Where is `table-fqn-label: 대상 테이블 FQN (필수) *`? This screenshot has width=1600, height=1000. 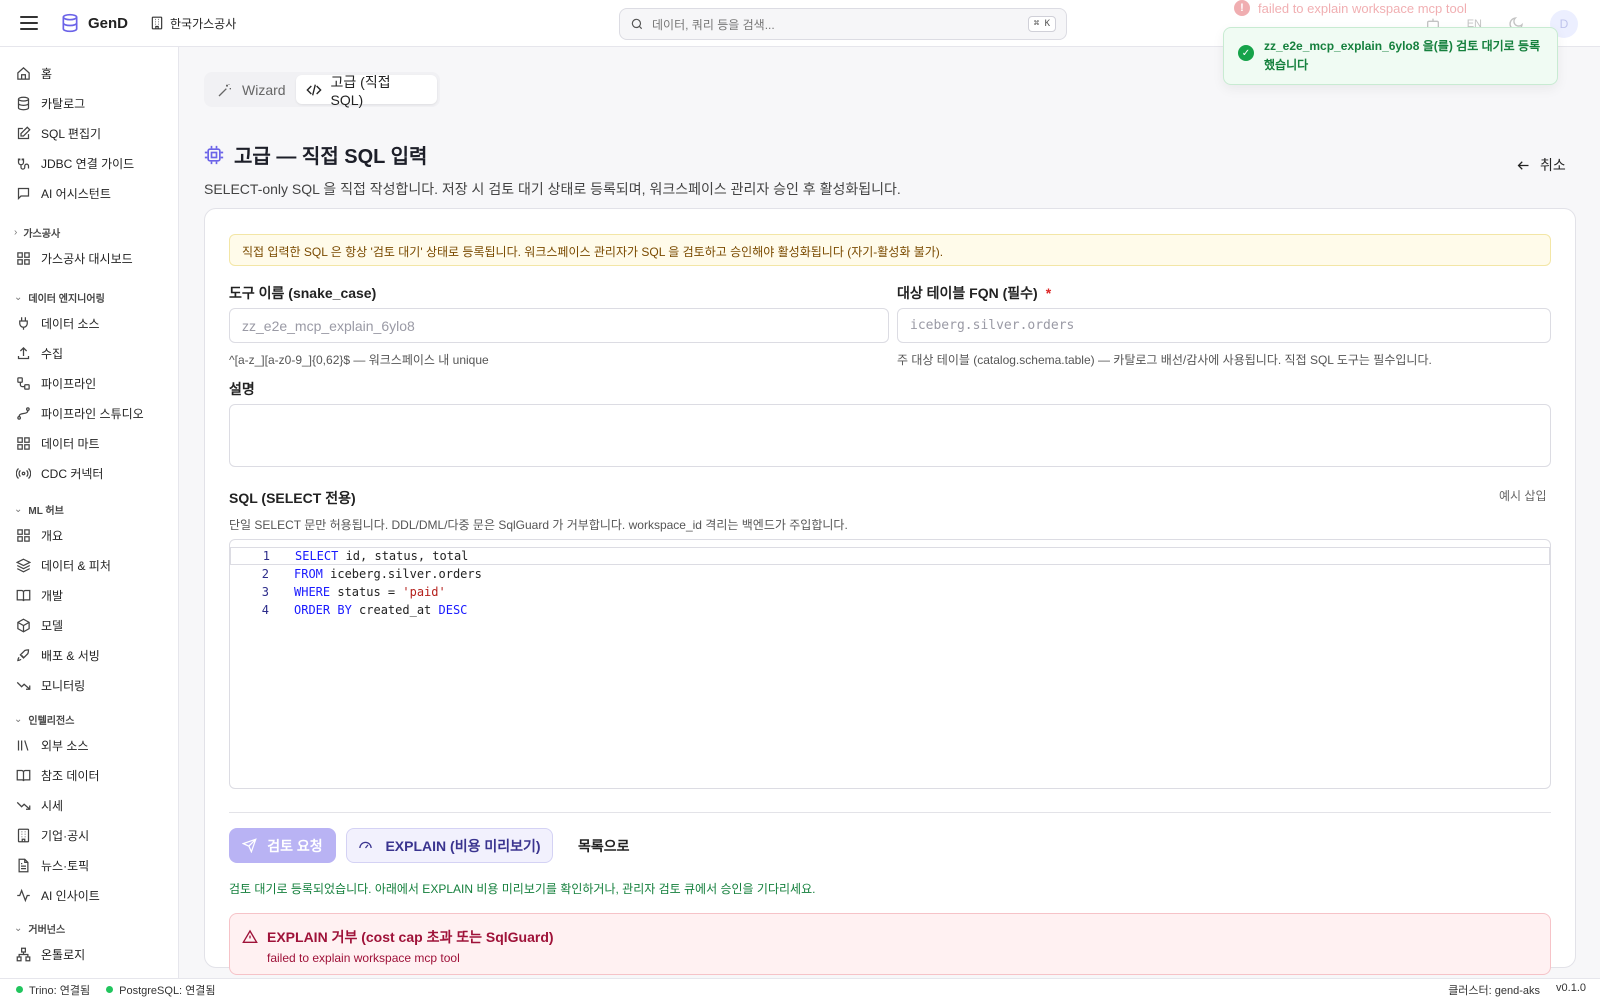 table-fqn-label: 대상 테이블 FQN (필수) * is located at coordinates (974, 293).